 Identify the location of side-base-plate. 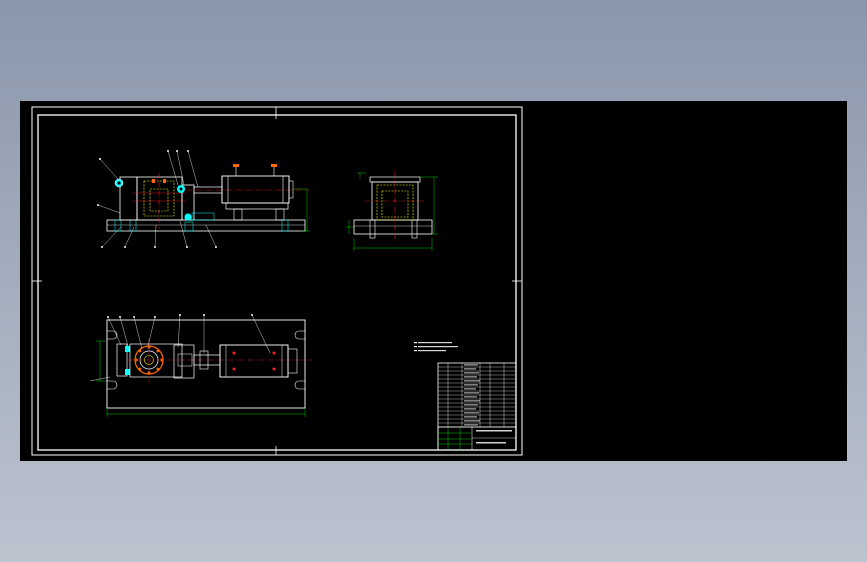
(393, 227).